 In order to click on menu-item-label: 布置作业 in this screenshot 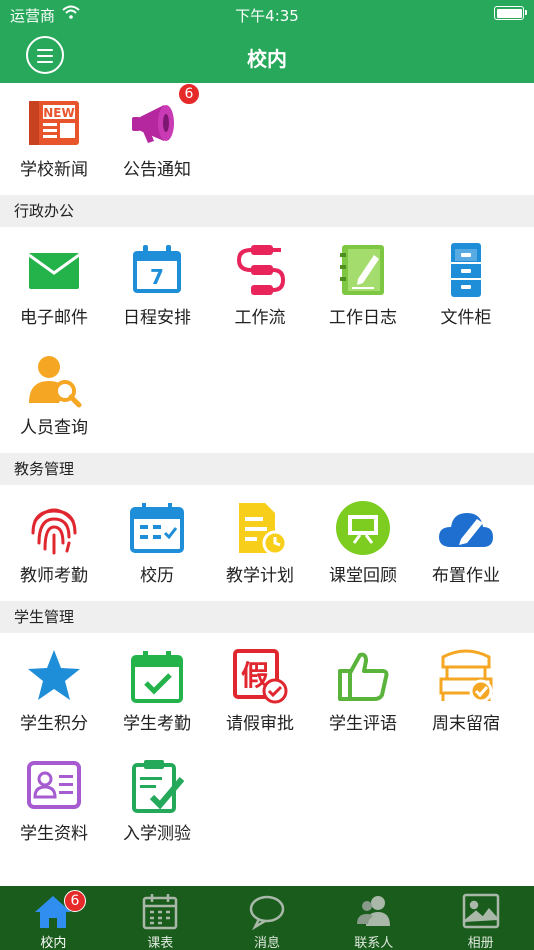, I will do `click(466, 576)`.